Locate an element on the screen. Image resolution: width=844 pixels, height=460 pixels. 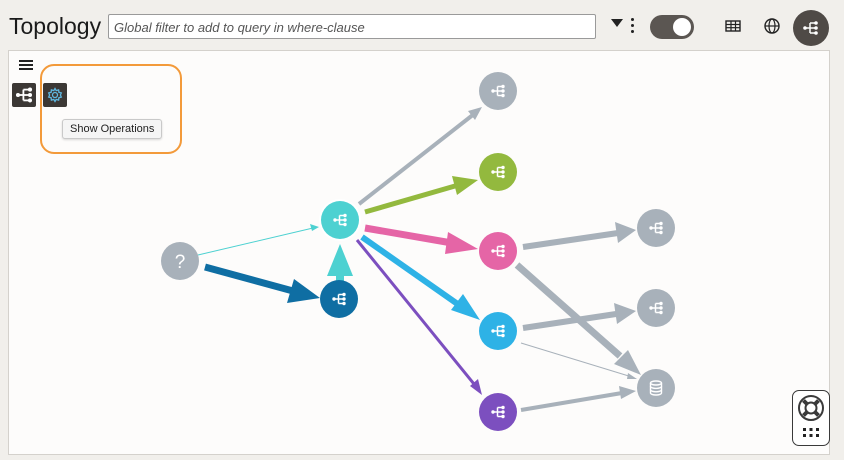
show-topology-button is located at coordinates (24, 95).